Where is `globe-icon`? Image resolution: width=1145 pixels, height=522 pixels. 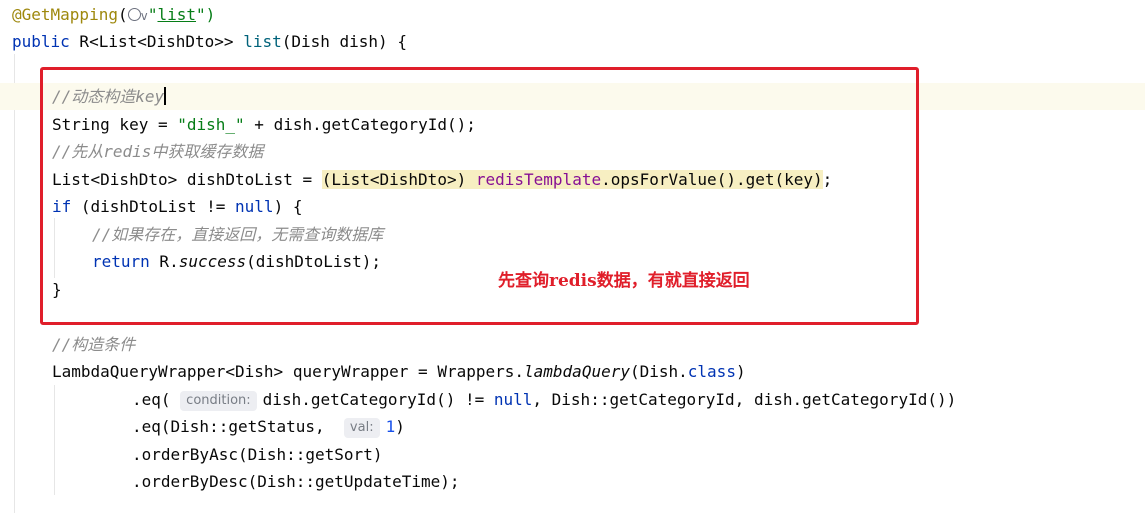 globe-icon is located at coordinates (134, 14).